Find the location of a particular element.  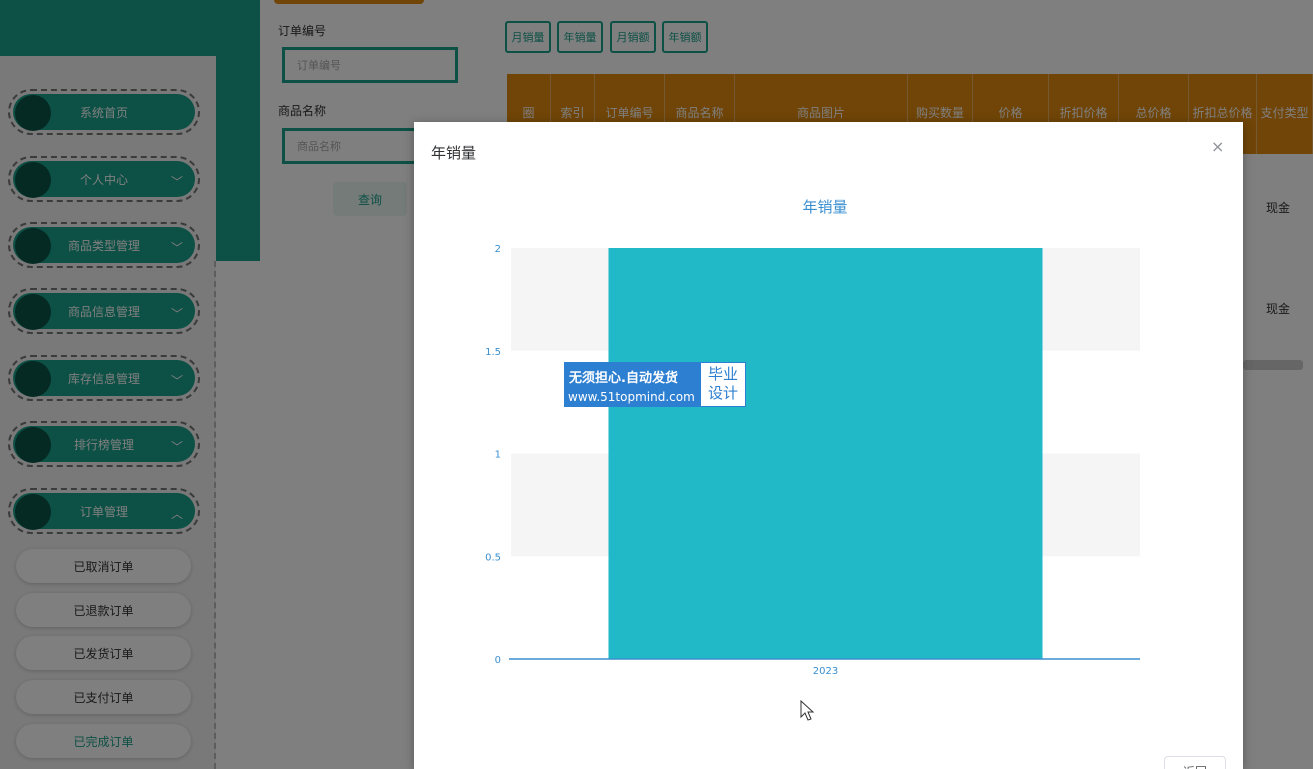

y-tick-label: 1.5 is located at coordinates (493, 352).